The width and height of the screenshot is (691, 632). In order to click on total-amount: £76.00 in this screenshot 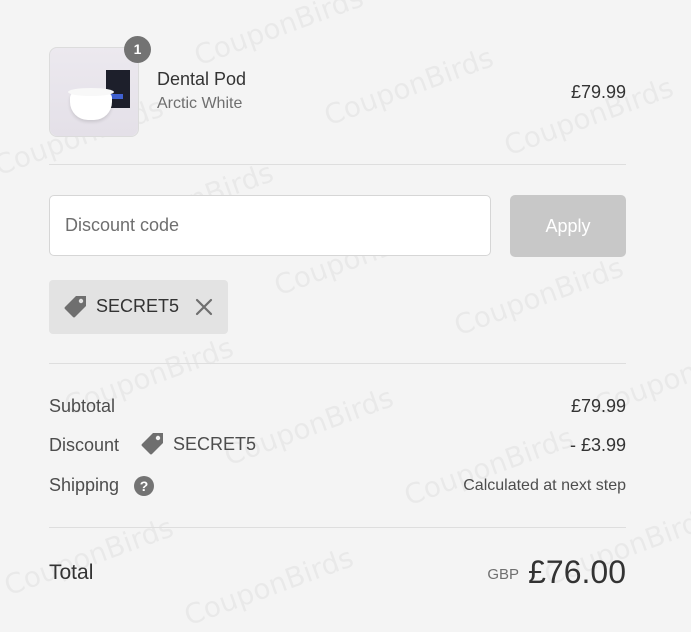, I will do `click(577, 572)`.